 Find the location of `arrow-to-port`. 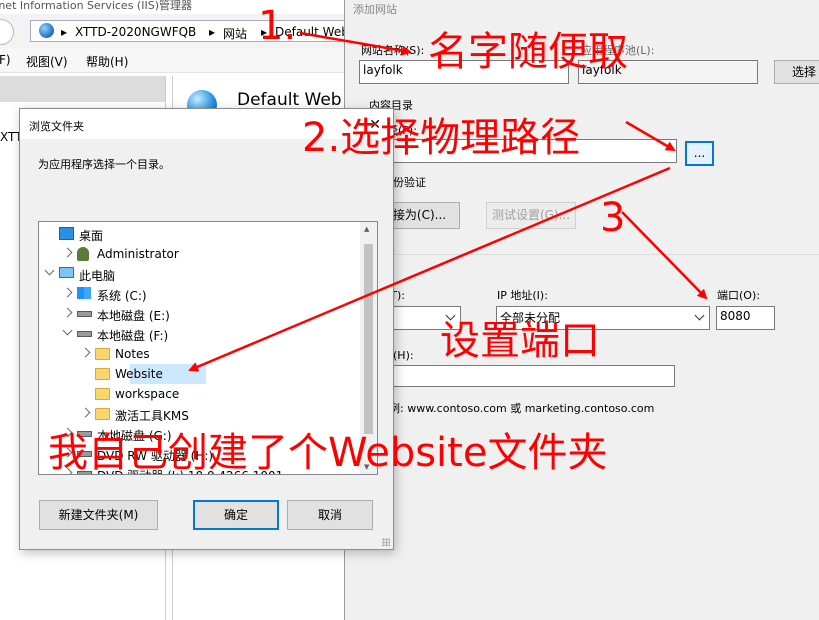

arrow-to-port is located at coordinates (664, 255).